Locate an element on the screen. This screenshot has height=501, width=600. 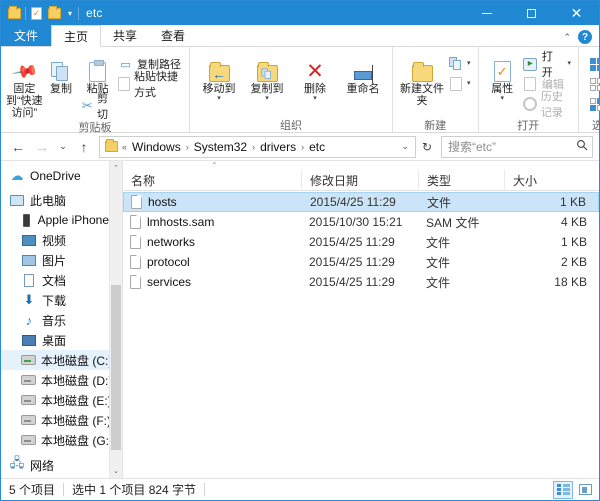
qat-divider is located at coordinates (25, 13).